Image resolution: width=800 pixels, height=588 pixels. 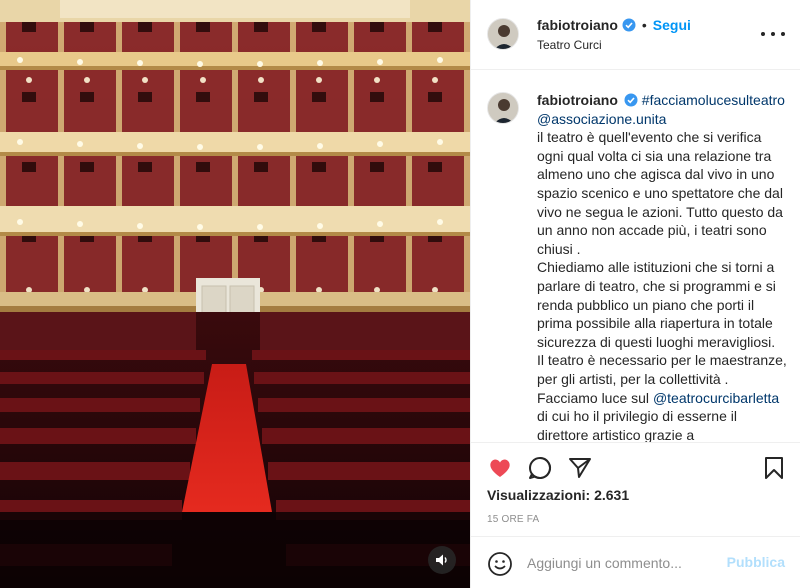 What do you see at coordinates (577, 25) in the screenshot?
I see `username-link: fabiotroiano` at bounding box center [577, 25].